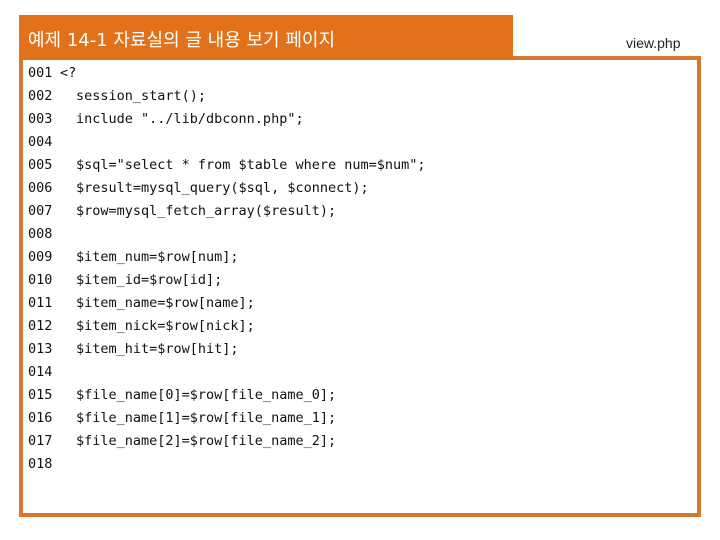 This screenshot has height=540, width=720. What do you see at coordinates (149, 280) in the screenshot?
I see `code-text: $item_id=$row[id];` at bounding box center [149, 280].